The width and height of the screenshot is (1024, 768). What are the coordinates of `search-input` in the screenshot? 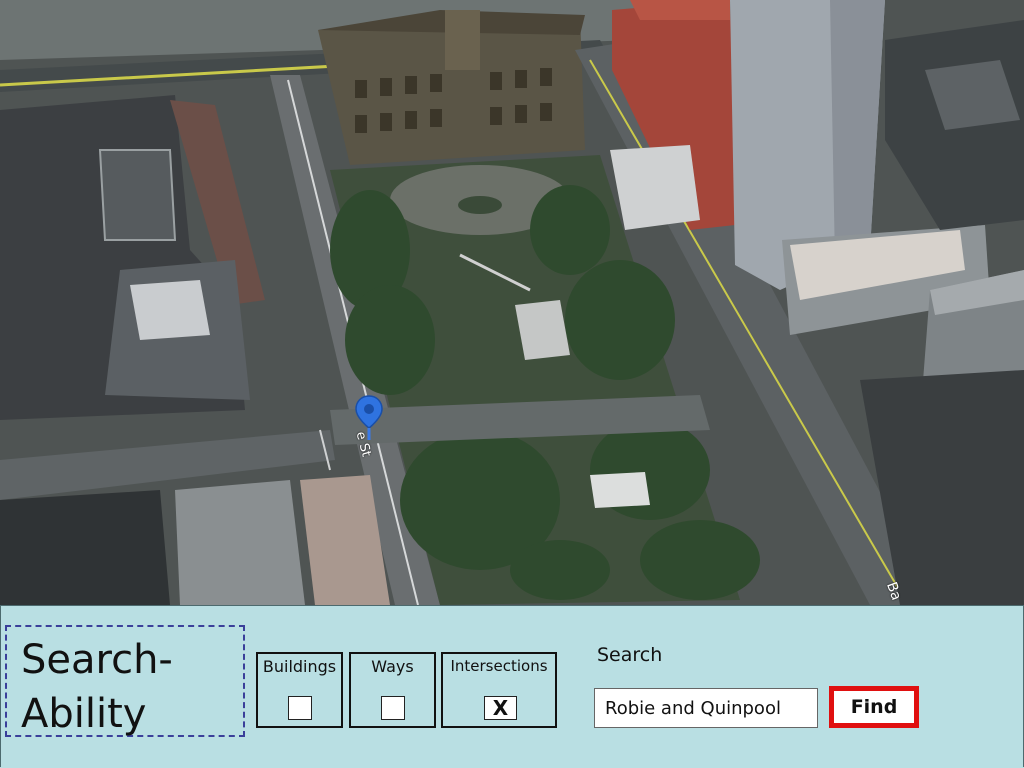 It's located at (706, 708).